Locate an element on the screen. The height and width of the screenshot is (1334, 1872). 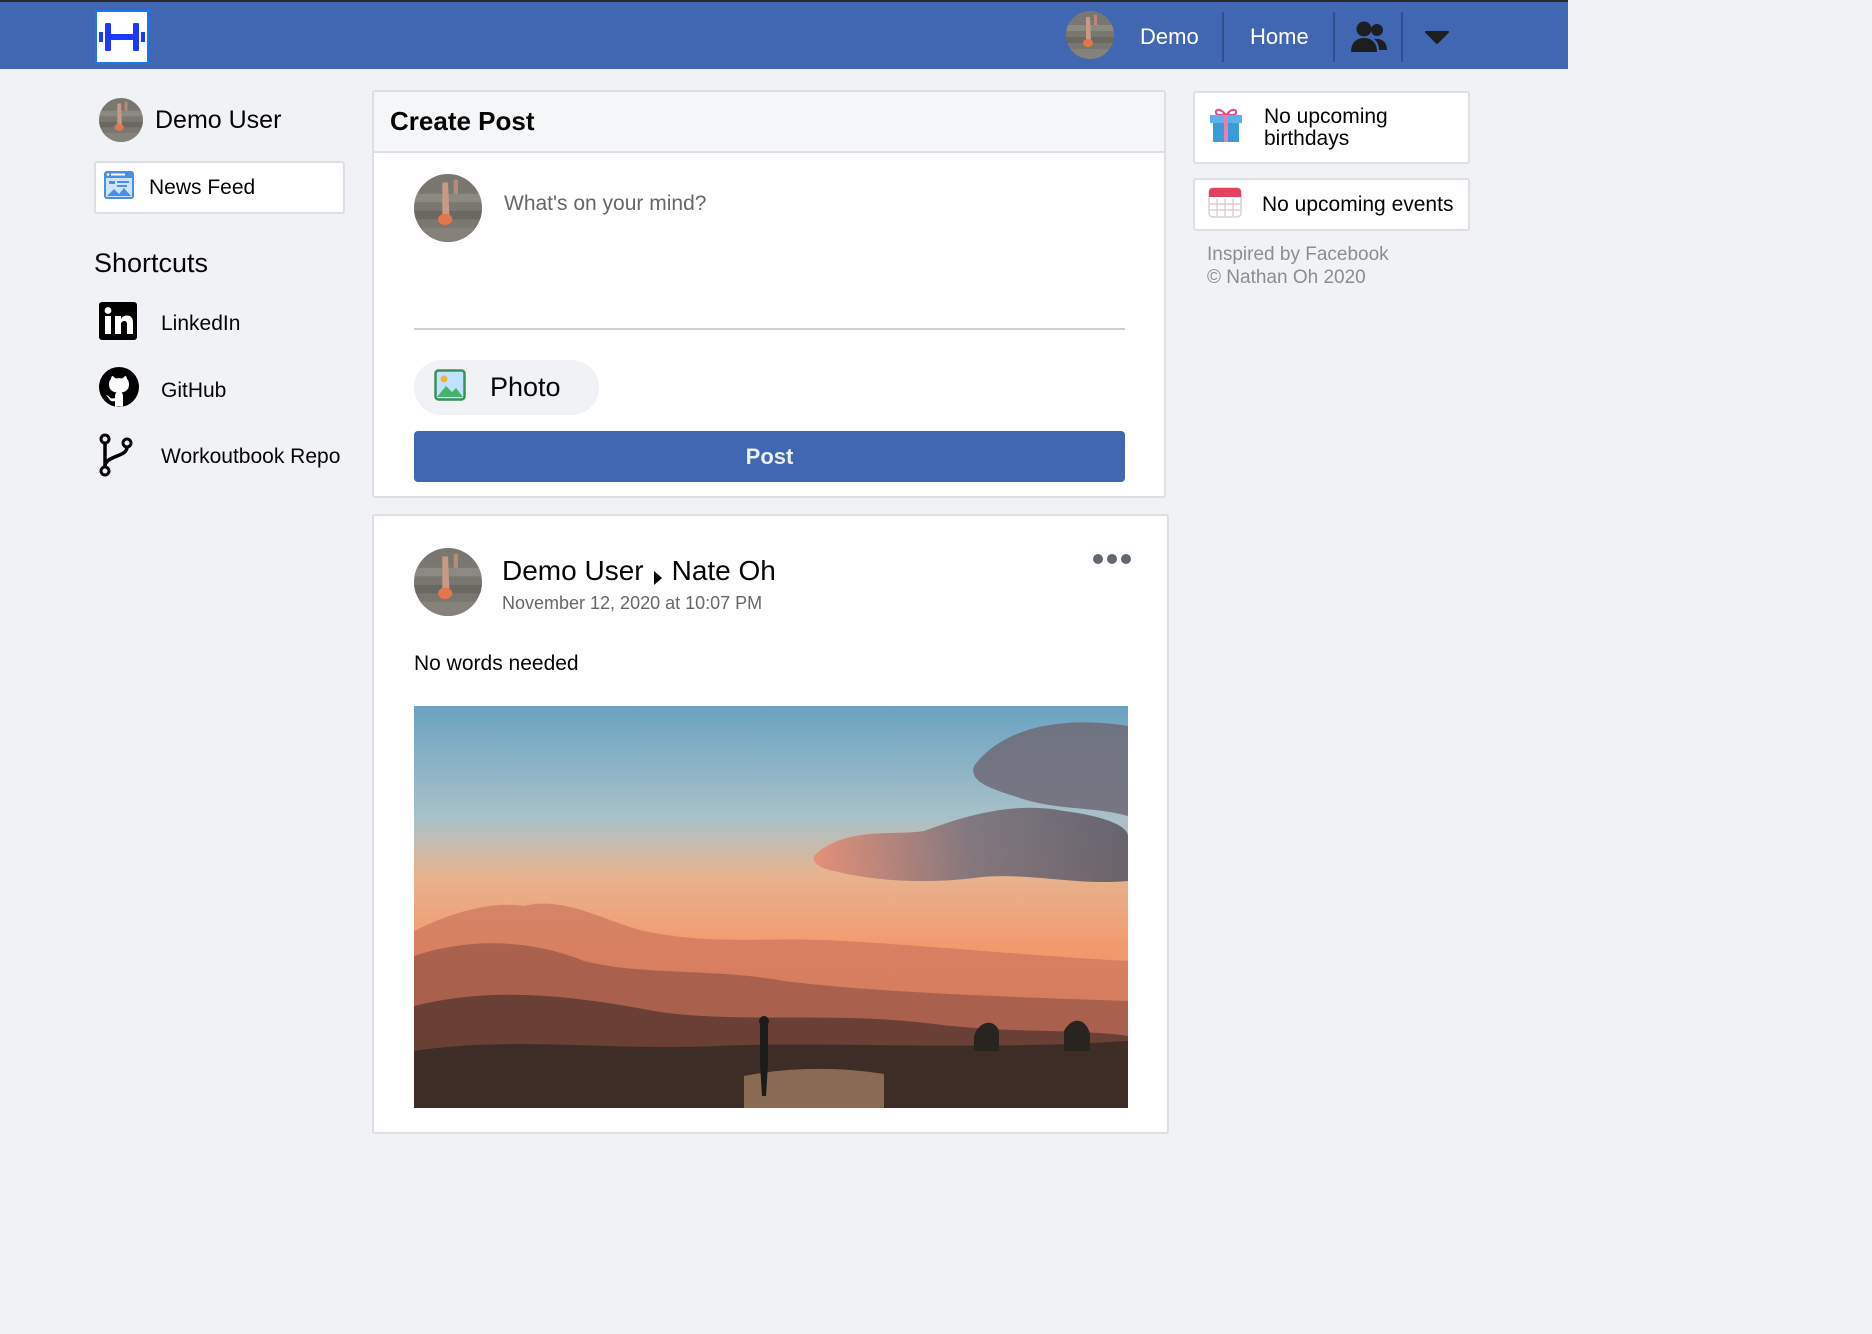
create-post-title: Create Post is located at coordinates (462, 121).